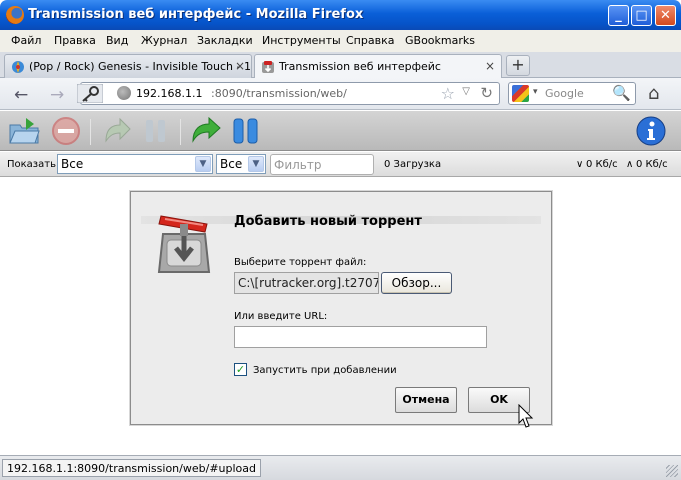 This screenshot has width=681, height=480. Describe the element at coordinates (268, 67) in the screenshot. I see `transmission-favicon-icon` at that location.